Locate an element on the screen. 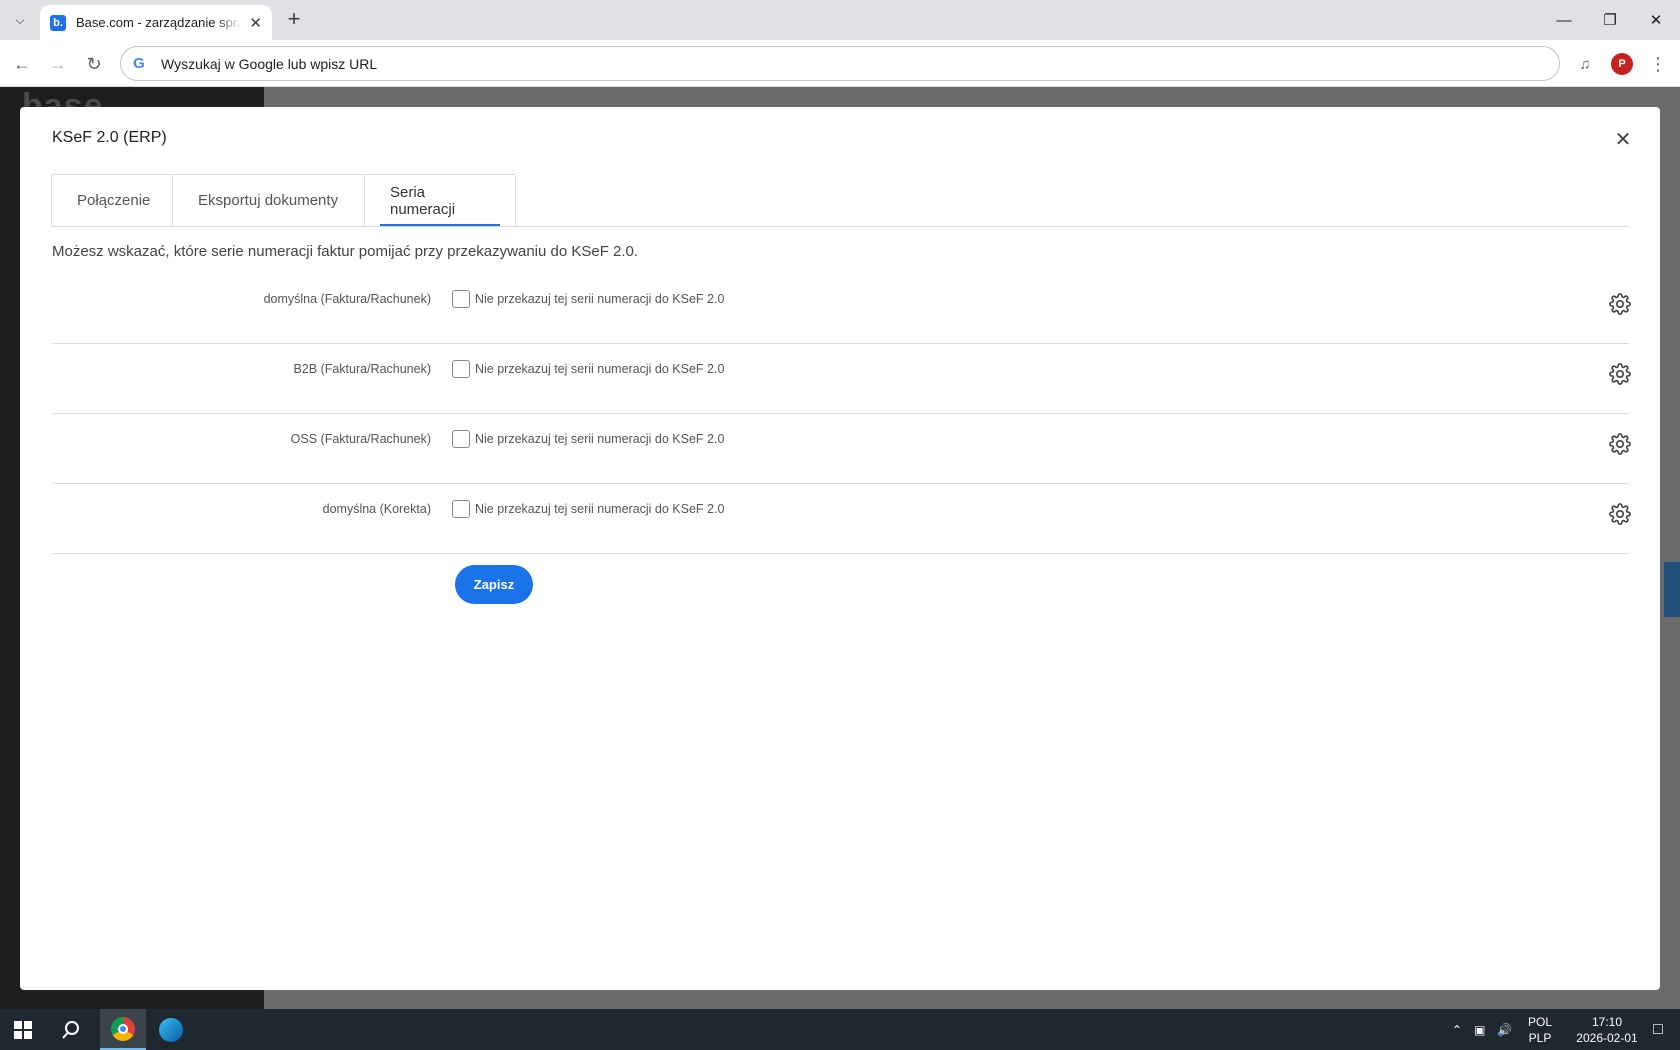 The height and width of the screenshot is (1050, 1680). notification-icon: □ is located at coordinates (1658, 1029).